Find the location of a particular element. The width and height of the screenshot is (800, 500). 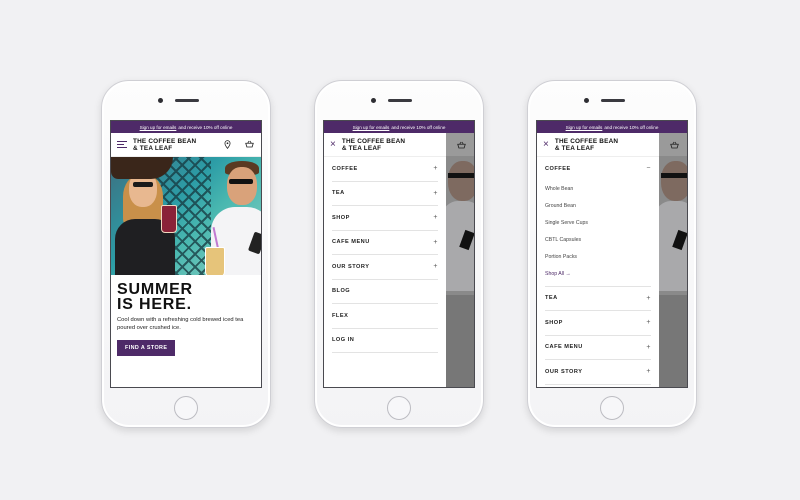

hero-headline: SUMMER IS HERE. is located at coordinates (186, 297).